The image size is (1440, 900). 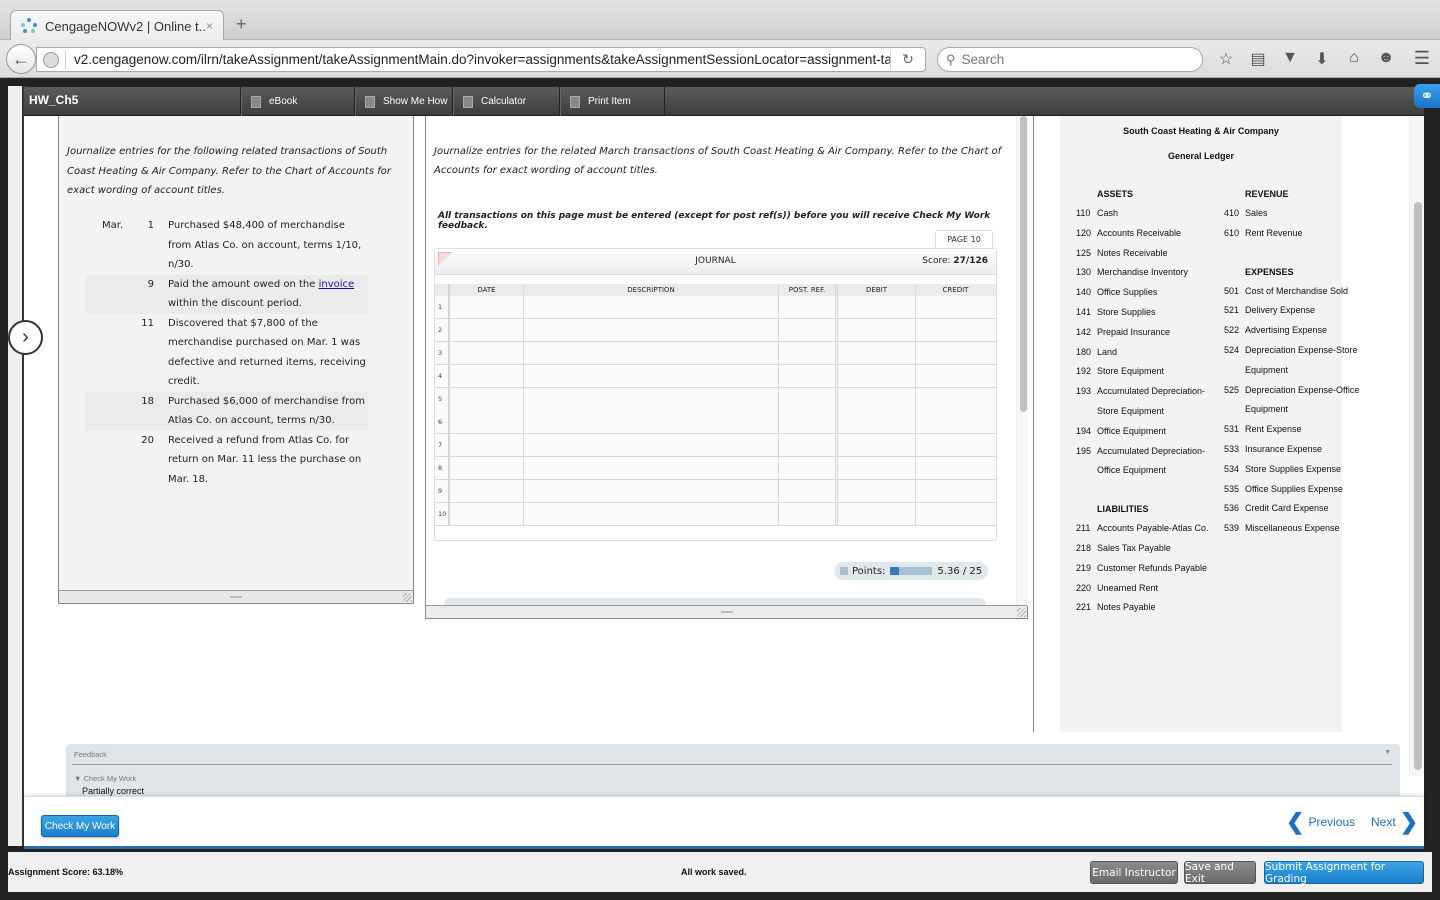 I want to click on tab-close-icon: ×, so click(x=209, y=26).